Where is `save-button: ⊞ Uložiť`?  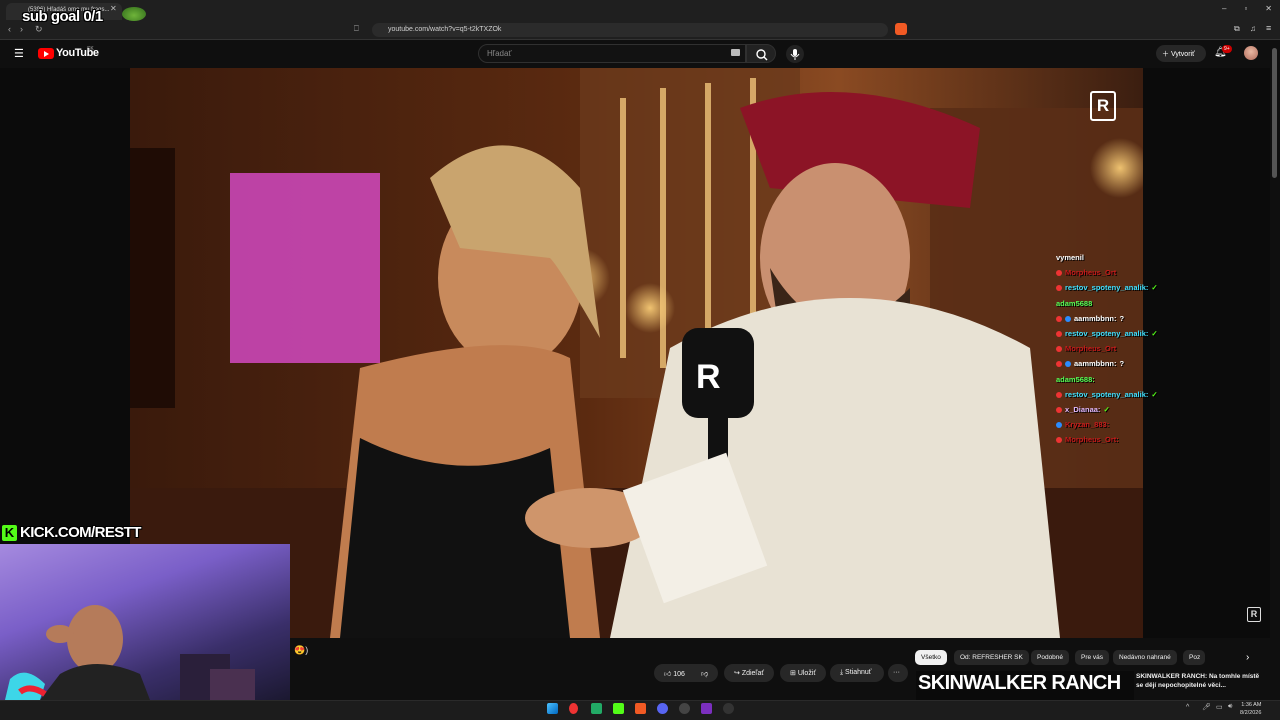 save-button: ⊞ Uložiť is located at coordinates (803, 673).